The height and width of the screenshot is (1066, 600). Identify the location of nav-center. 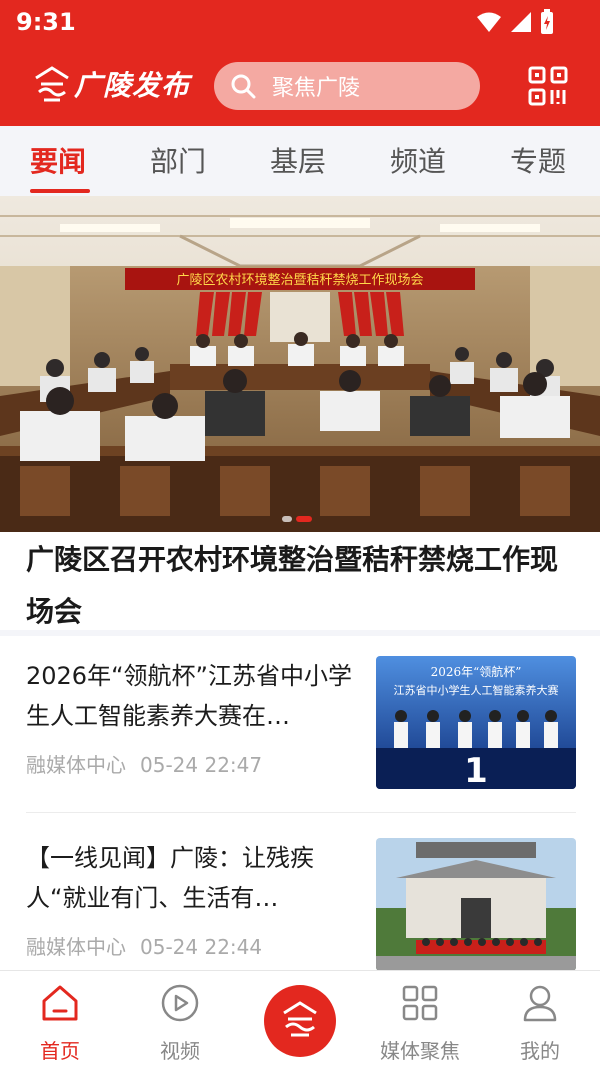
(300, 1018).